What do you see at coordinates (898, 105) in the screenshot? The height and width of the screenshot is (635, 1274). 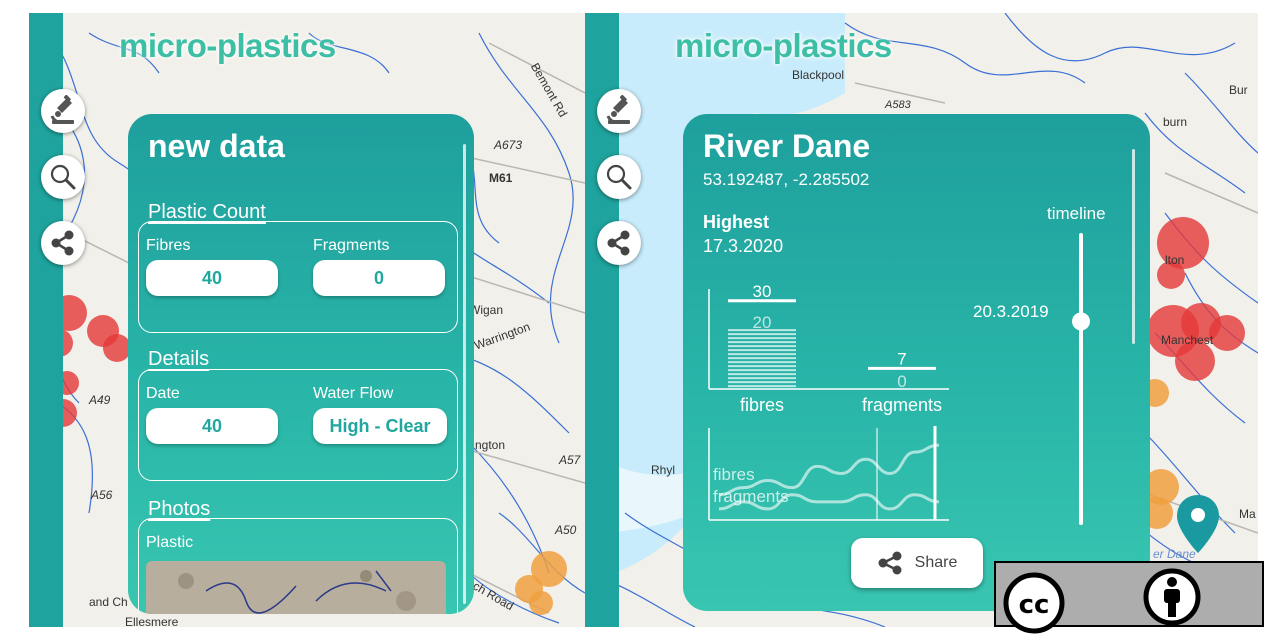 I see `map-label: A583` at bounding box center [898, 105].